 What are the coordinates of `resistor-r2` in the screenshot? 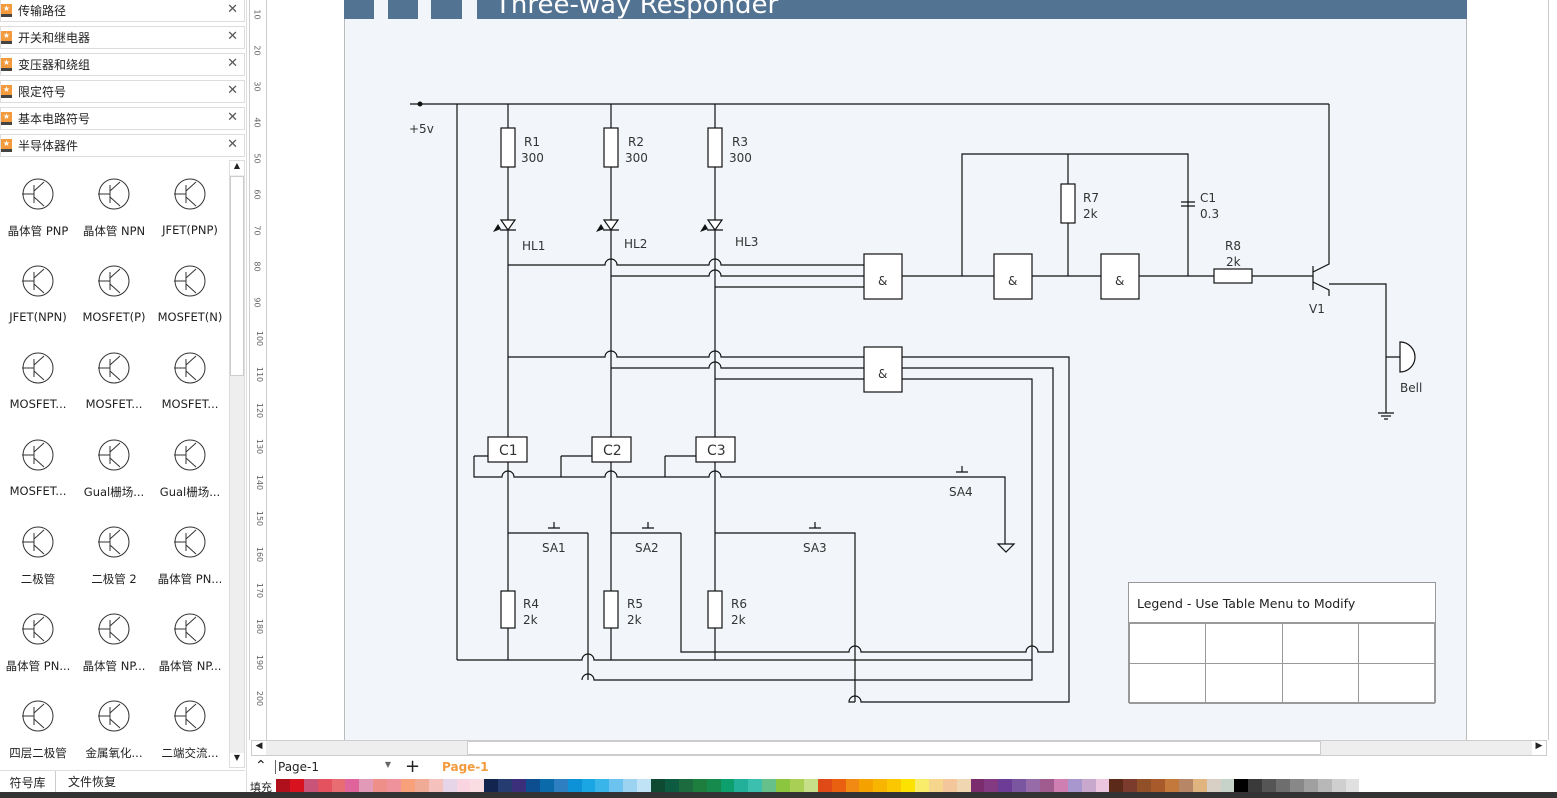 It's located at (611, 147).